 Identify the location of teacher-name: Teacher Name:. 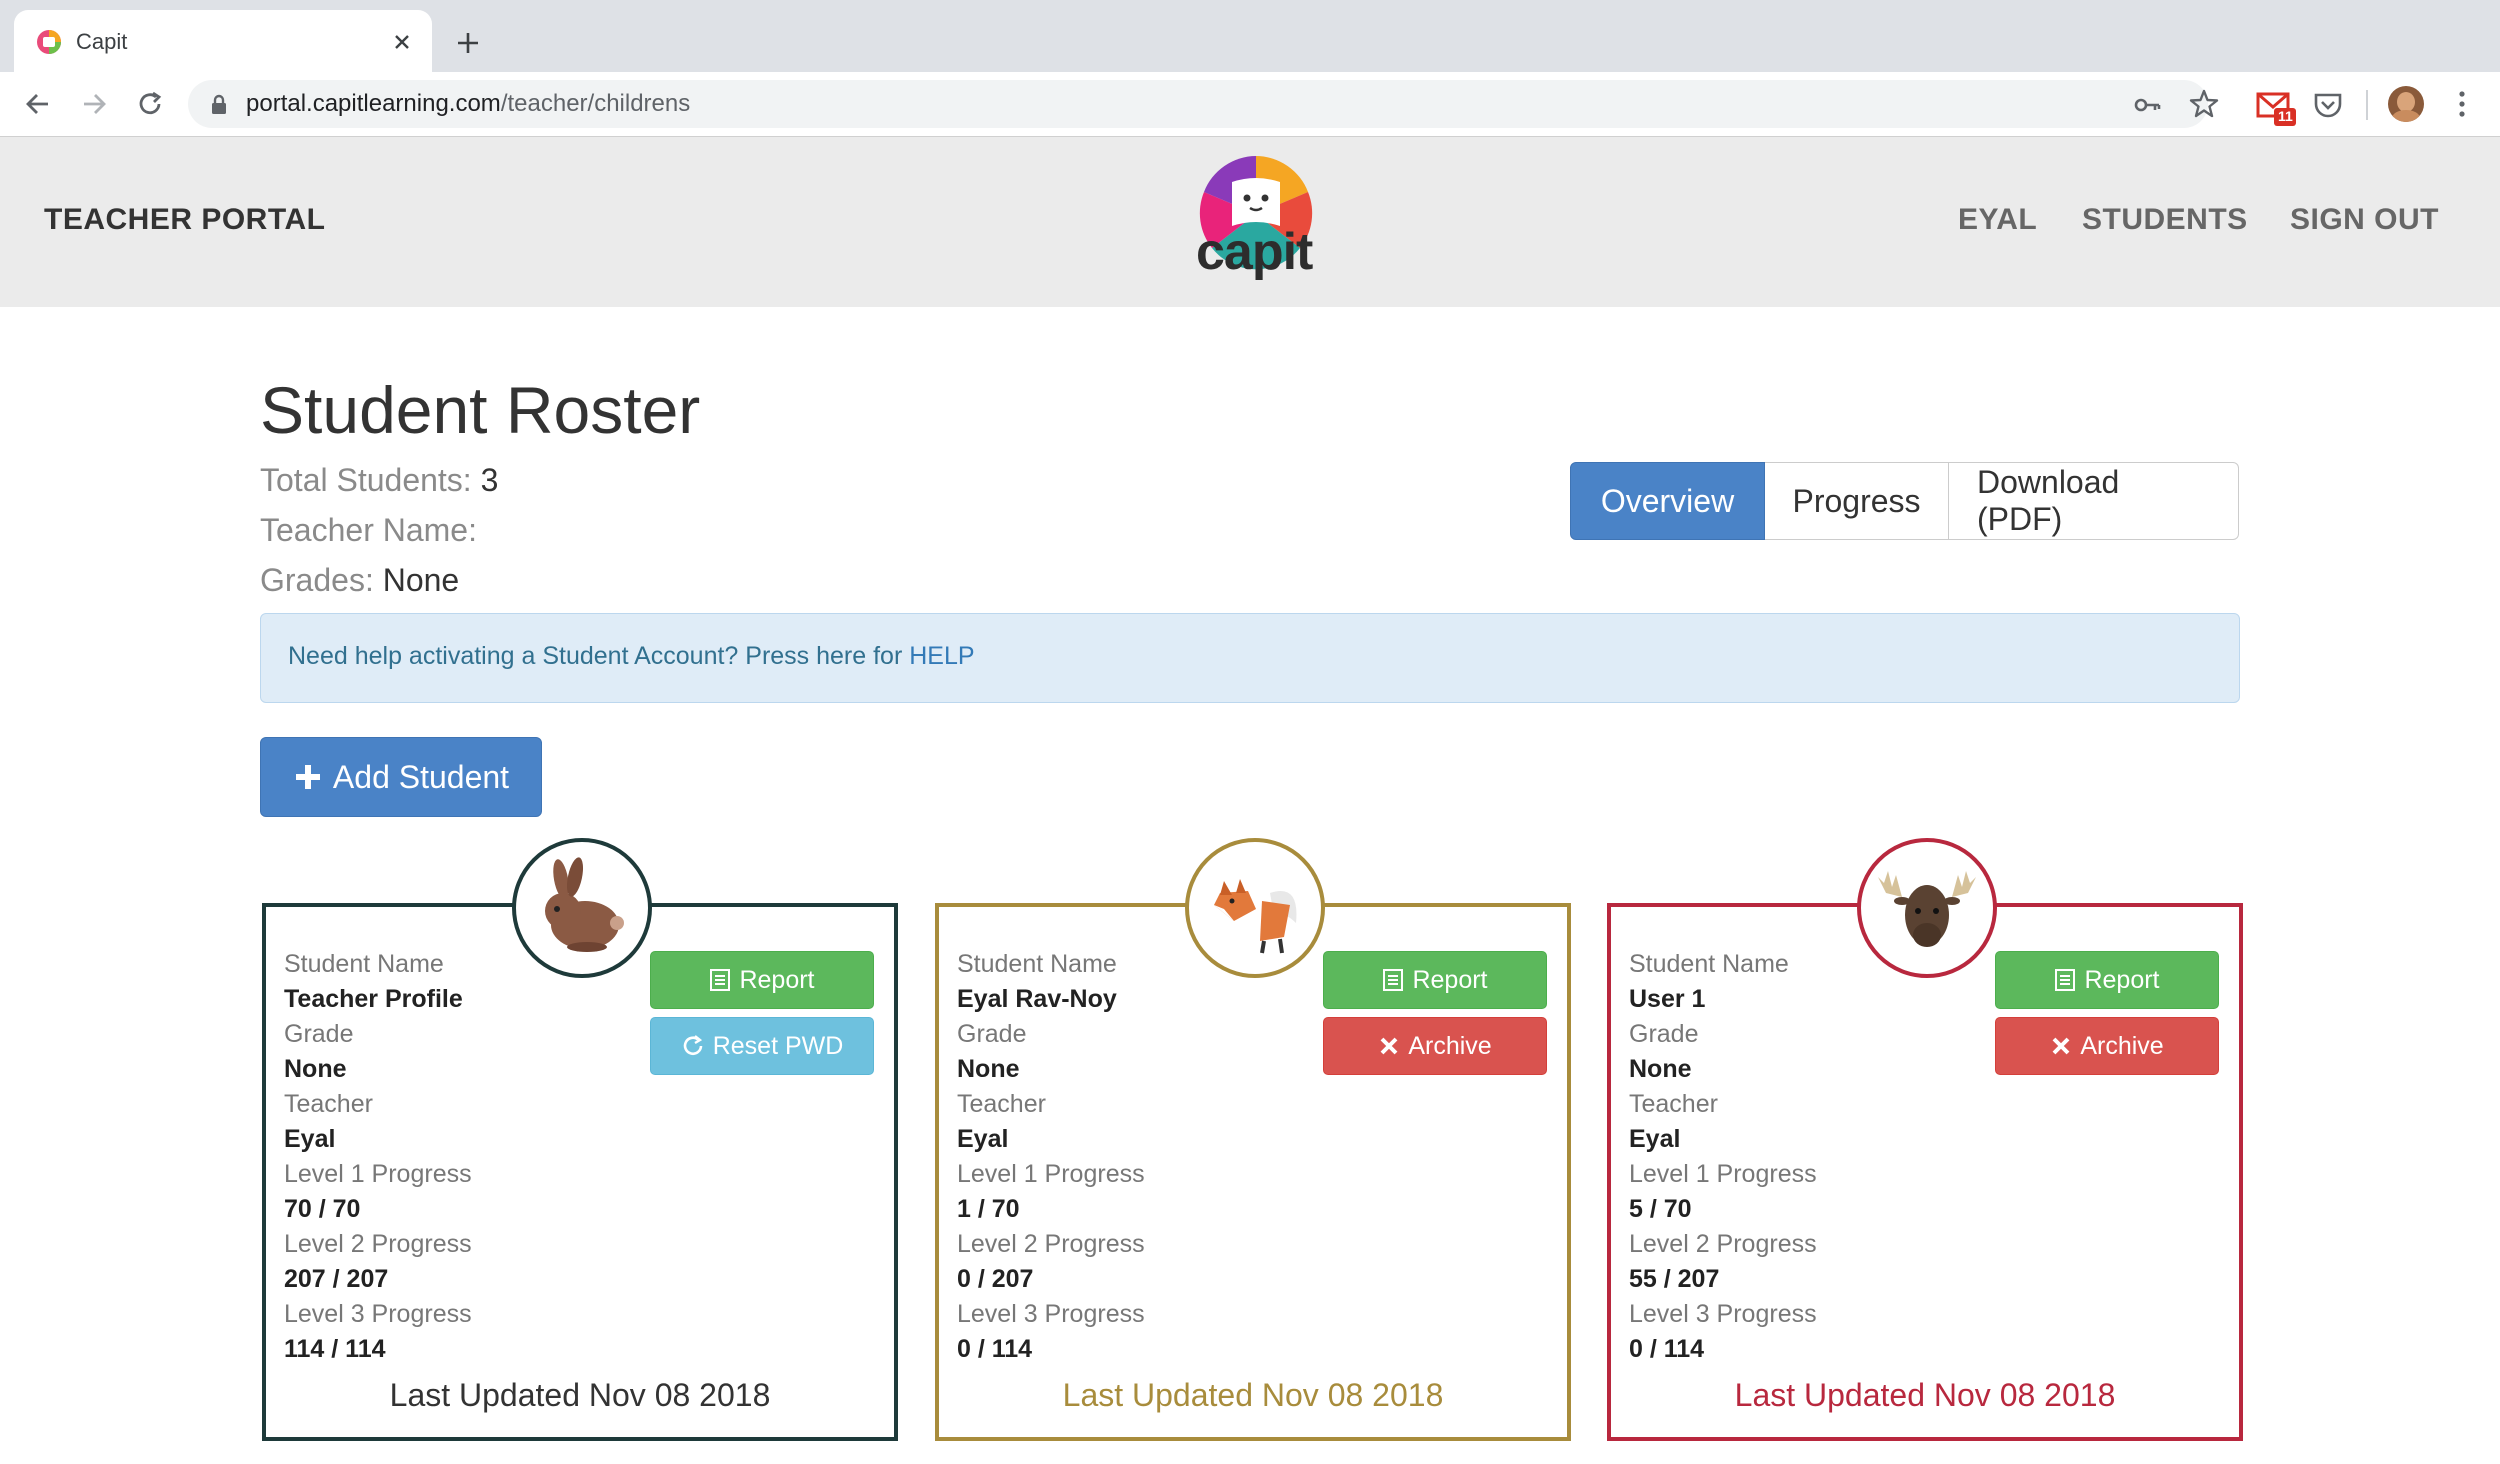
(368, 530).